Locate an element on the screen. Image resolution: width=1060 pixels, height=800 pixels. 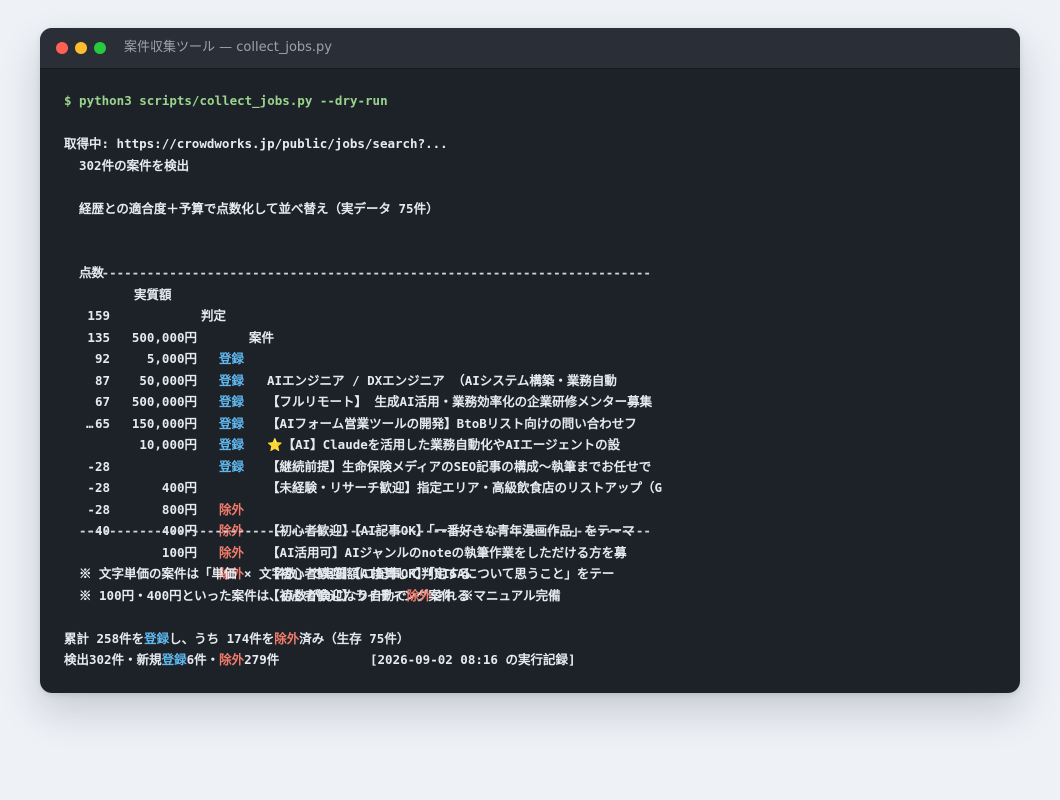
sort-description: 経歴との適合度＋予算で点数化して並べ替え（実データ 75件） is located at coordinates (259, 208).